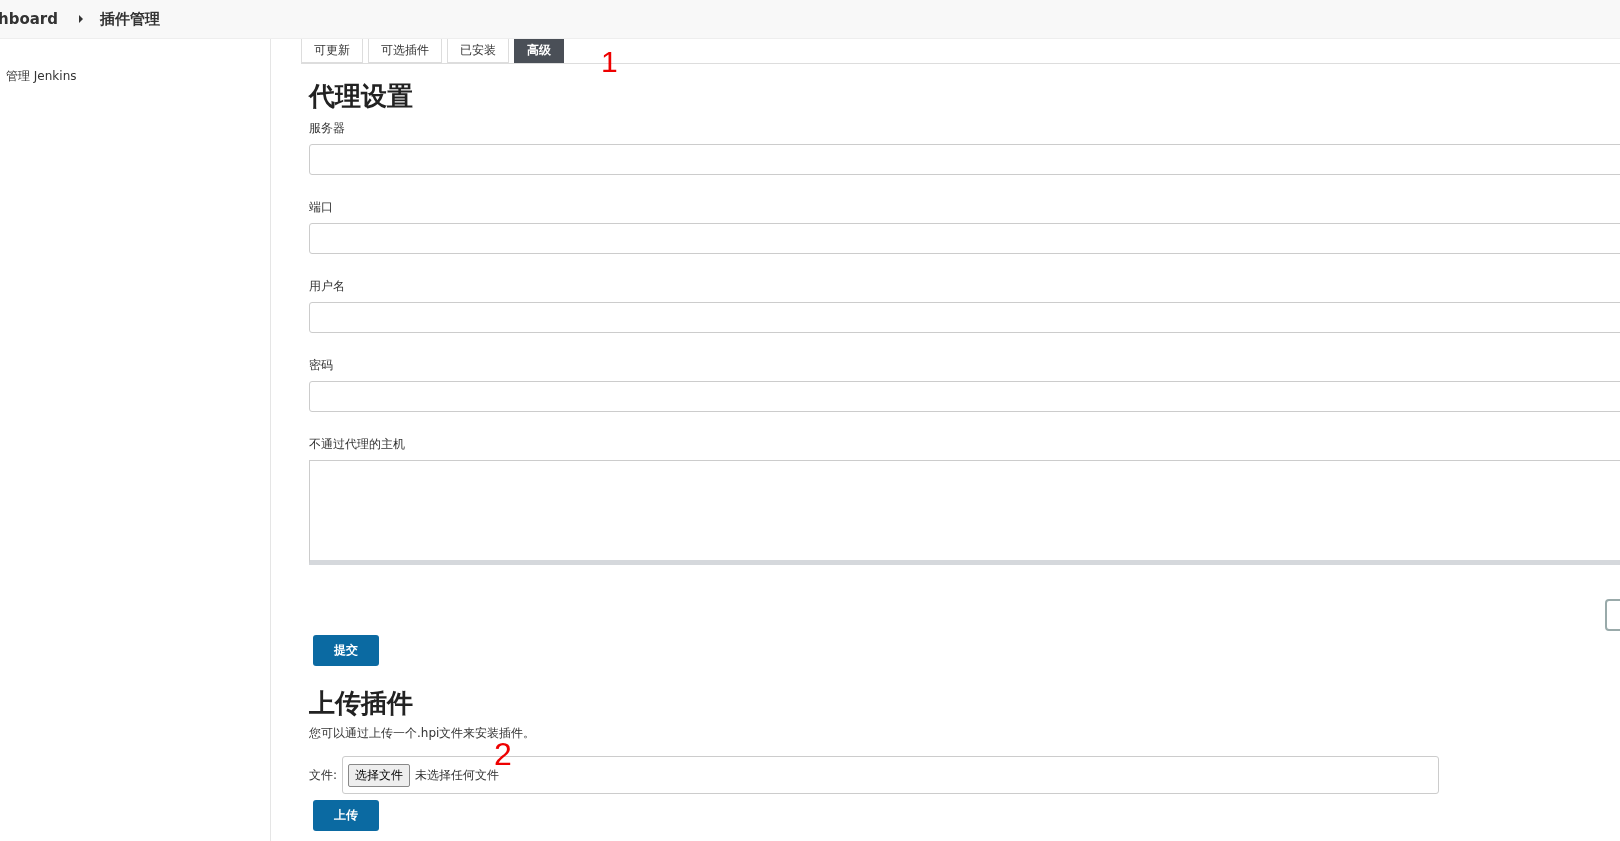  I want to click on tab: 可更新, so click(332, 51).